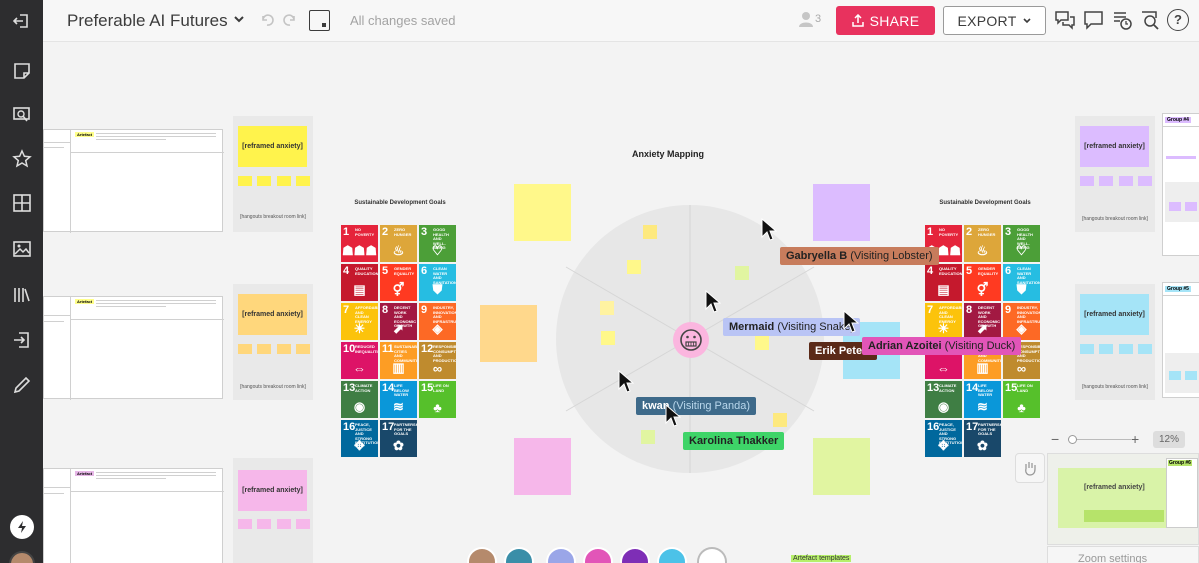  What do you see at coordinates (21, 70) in the screenshot?
I see `sticky-note-icon` at bounding box center [21, 70].